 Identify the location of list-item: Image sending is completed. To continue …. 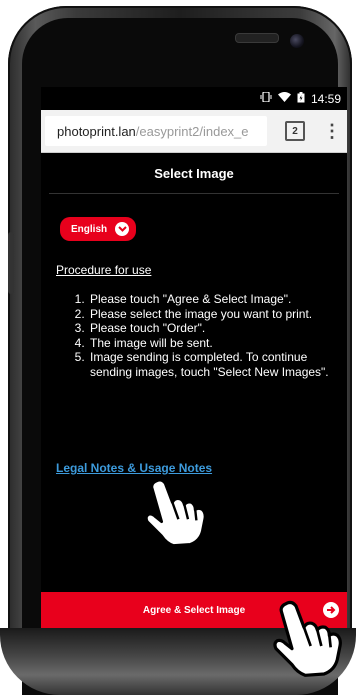
(214, 364).